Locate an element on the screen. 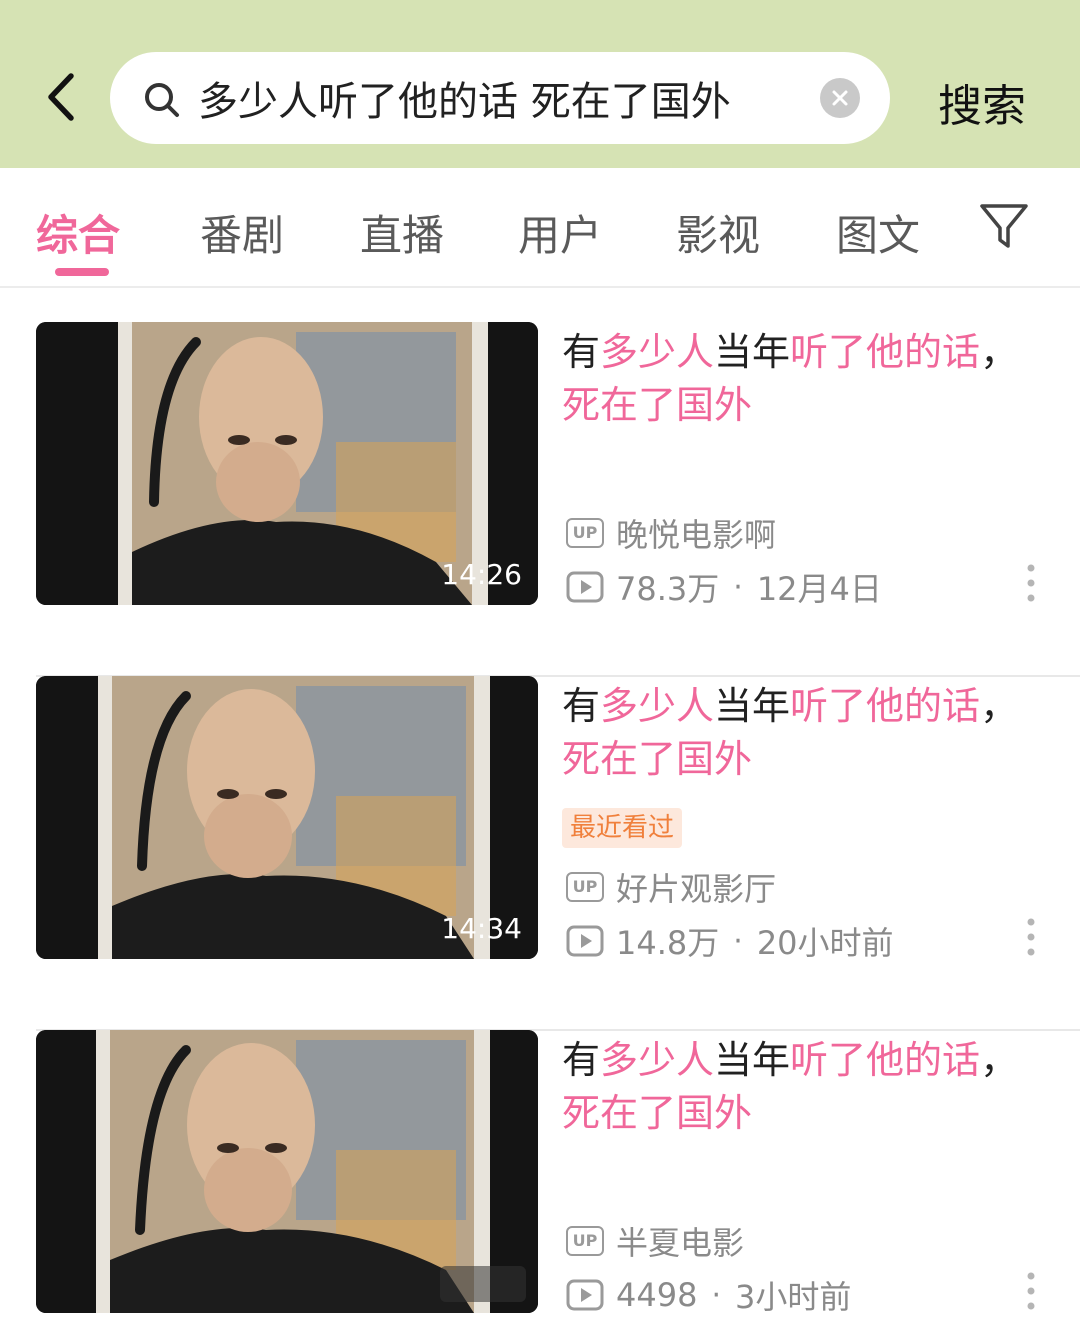 The height and width of the screenshot is (1334, 1080). category-tabs: 综合 番剧 直播 用户 影视 图文 is located at coordinates (540, 229).